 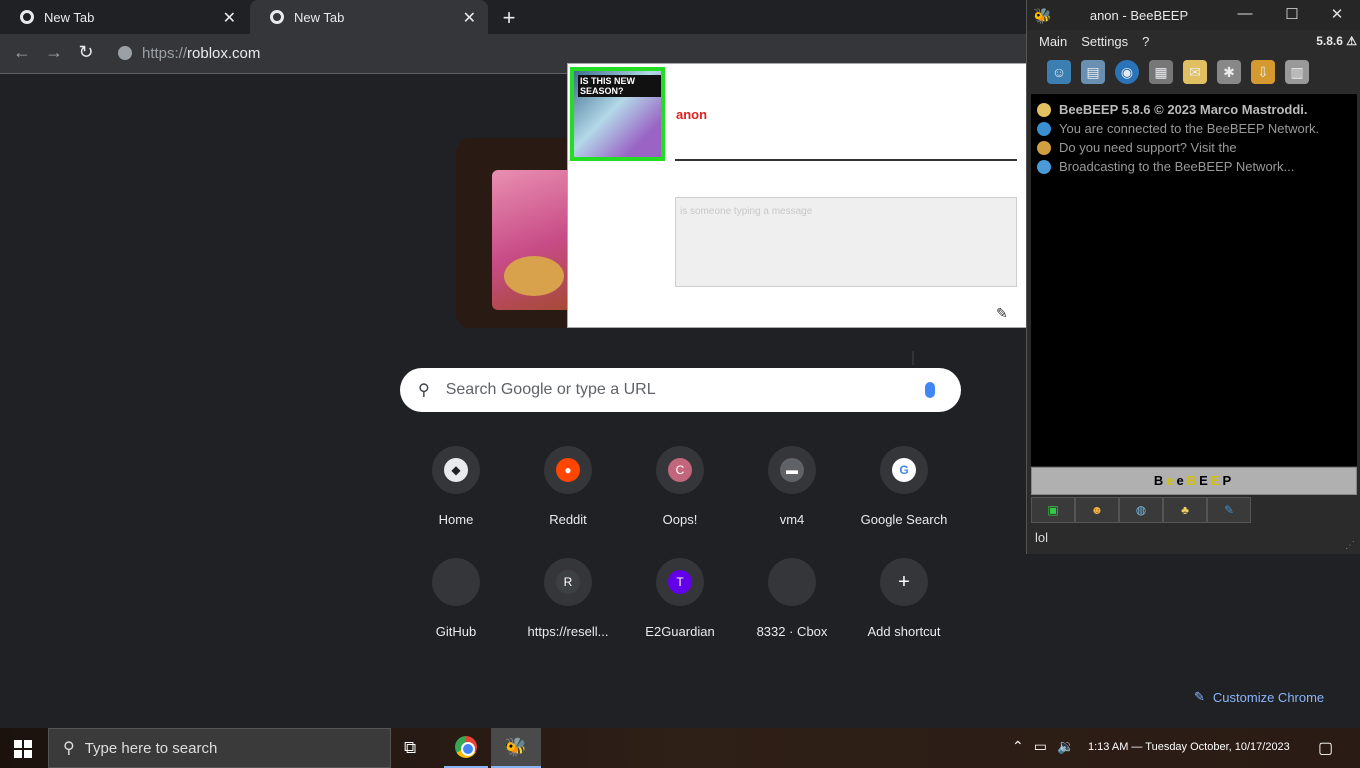 I want to click on customize-chrome-label: Customize Chrome, so click(x=1268, y=697).